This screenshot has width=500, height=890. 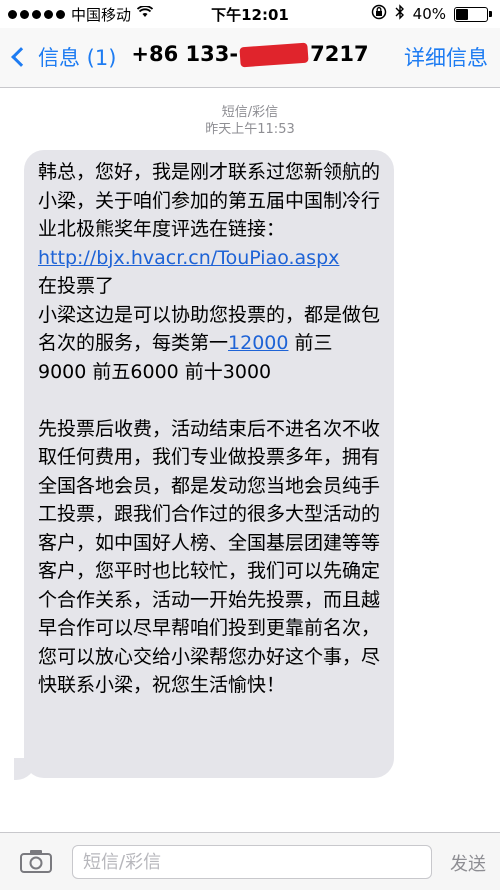 What do you see at coordinates (250, 112) in the screenshot?
I see `message-type-label: 短信/彩信` at bounding box center [250, 112].